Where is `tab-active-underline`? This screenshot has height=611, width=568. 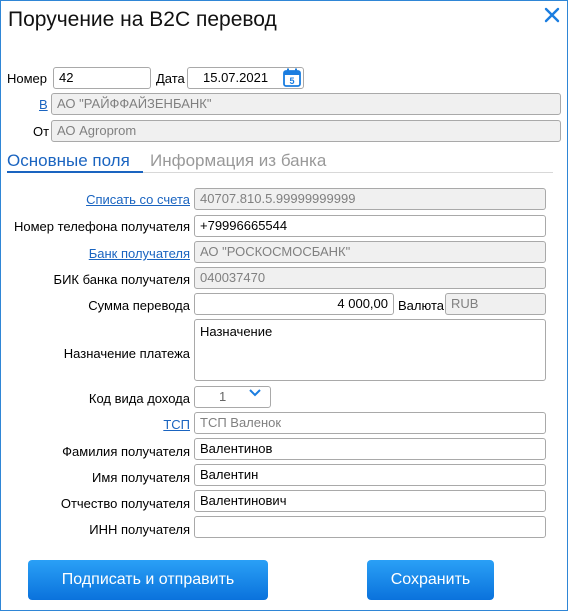 tab-active-underline is located at coordinates (75, 172).